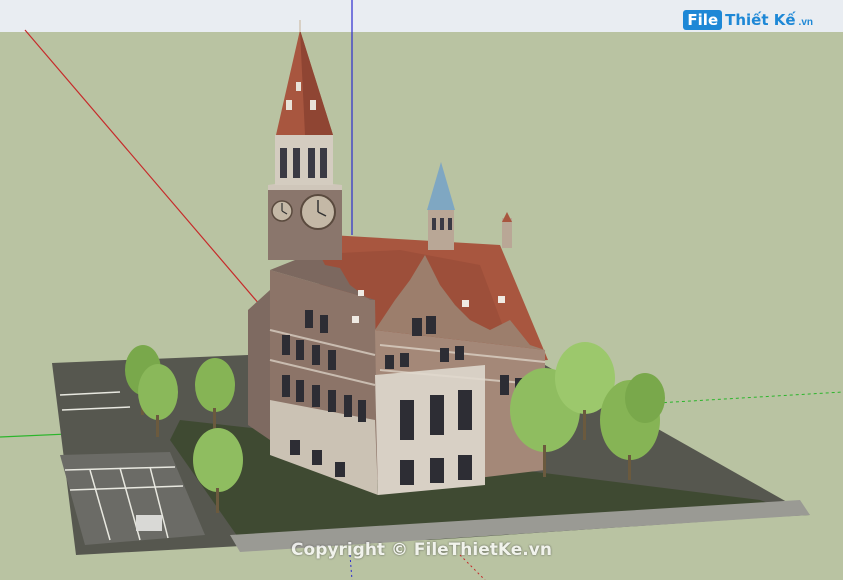 The height and width of the screenshot is (580, 843). Describe the element at coordinates (703, 20) in the screenshot. I see `logo-box: File` at that location.